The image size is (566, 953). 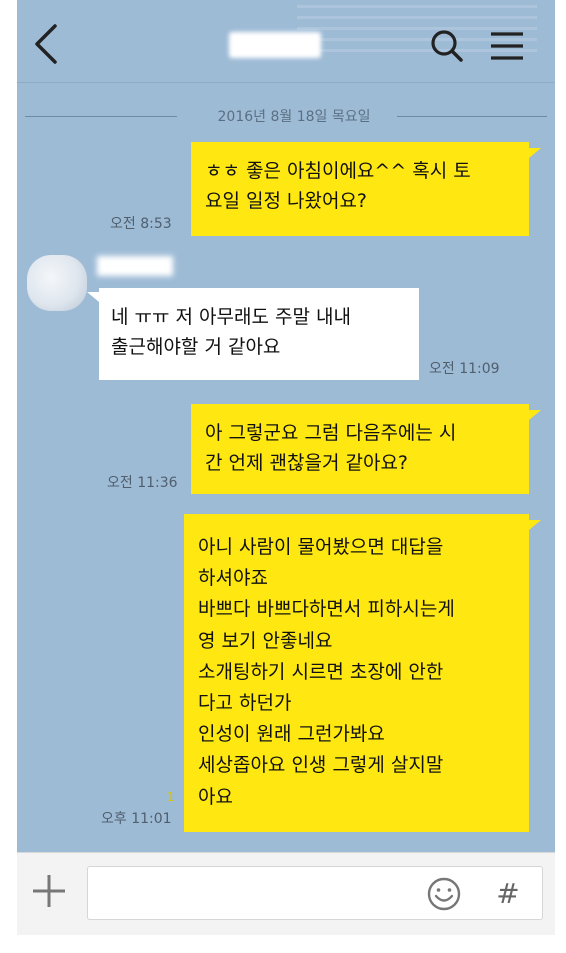 What do you see at coordinates (321, 765) in the screenshot?
I see `message-line: 세상좁아요 인생 그렇게 살지말` at bounding box center [321, 765].